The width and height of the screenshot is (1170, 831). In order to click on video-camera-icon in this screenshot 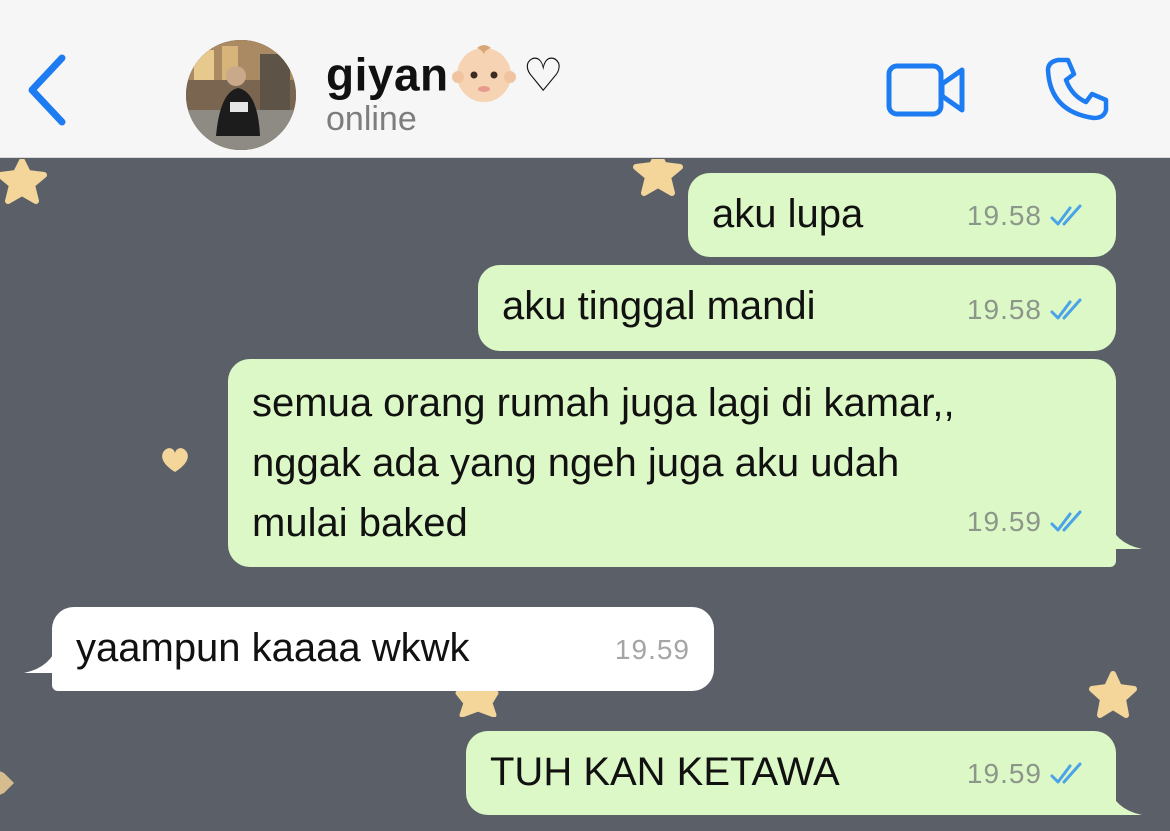, I will do `click(925, 90)`.